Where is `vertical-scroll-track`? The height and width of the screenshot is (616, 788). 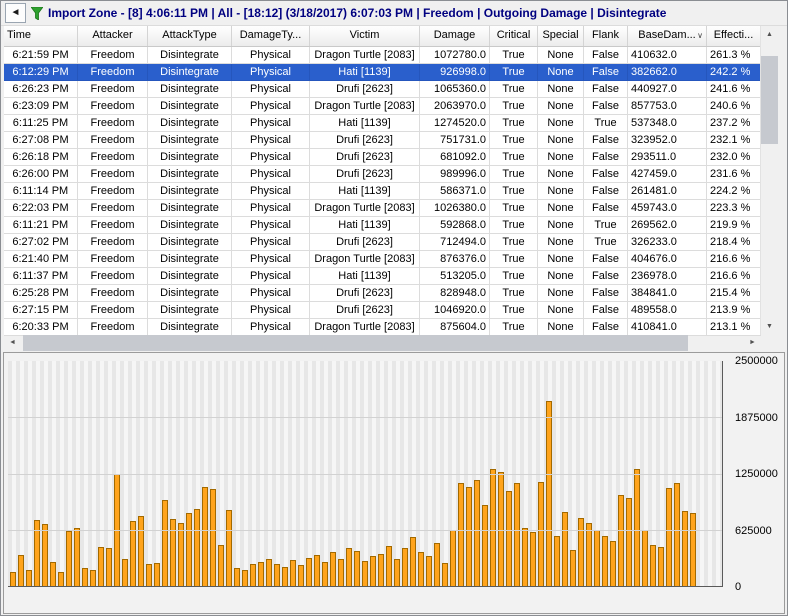
vertical-scroll-track is located at coordinates (769, 180).